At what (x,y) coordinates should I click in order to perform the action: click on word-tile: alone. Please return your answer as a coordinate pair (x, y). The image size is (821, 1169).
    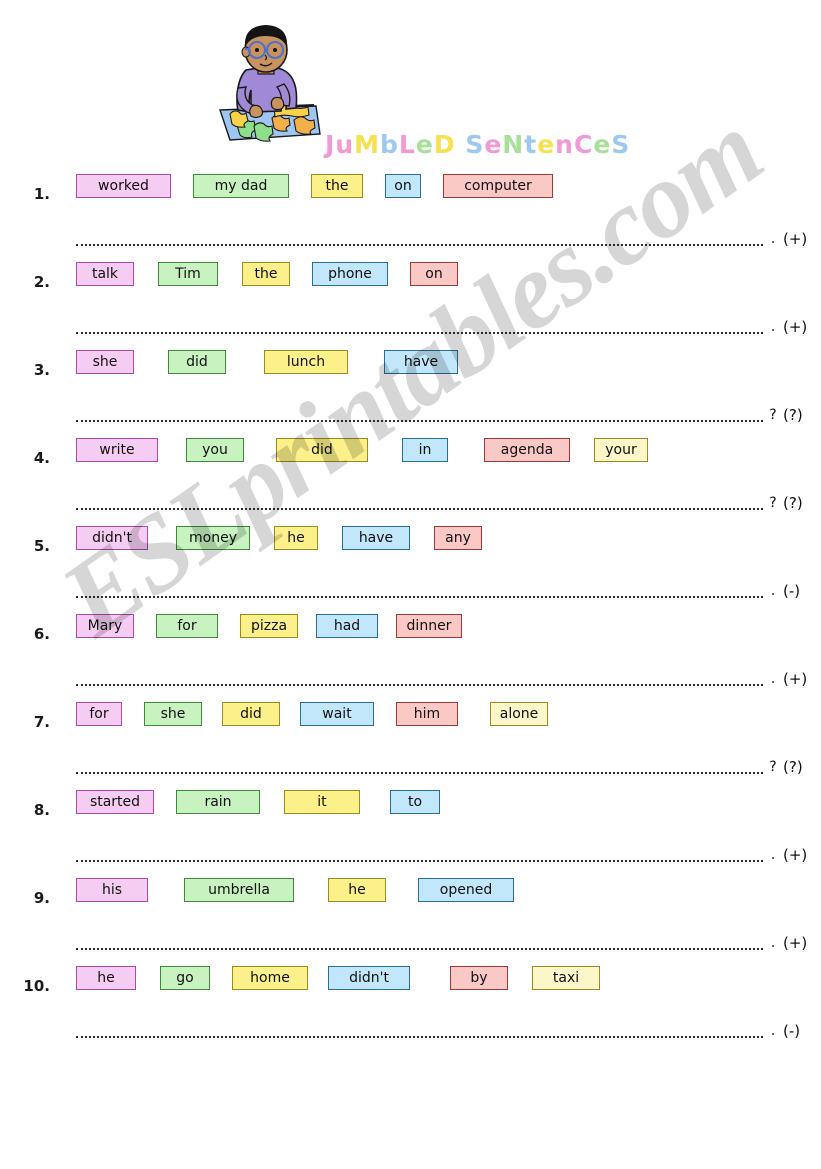
    Looking at the image, I should click on (519, 714).